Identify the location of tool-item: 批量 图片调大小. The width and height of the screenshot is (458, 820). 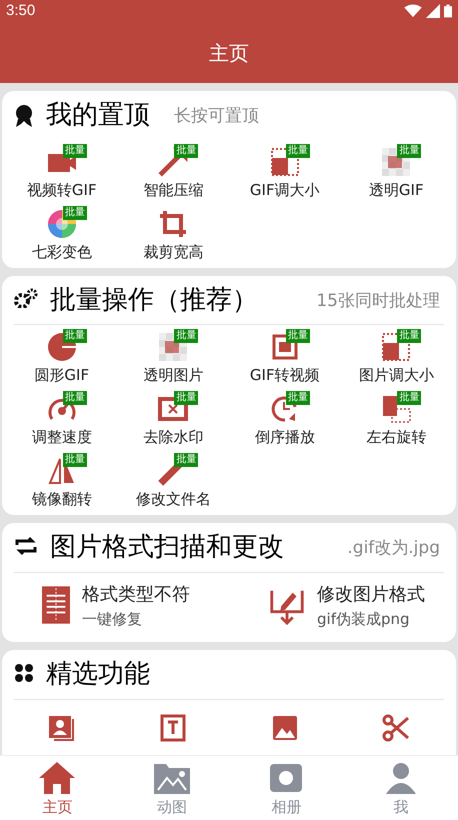
(396, 356).